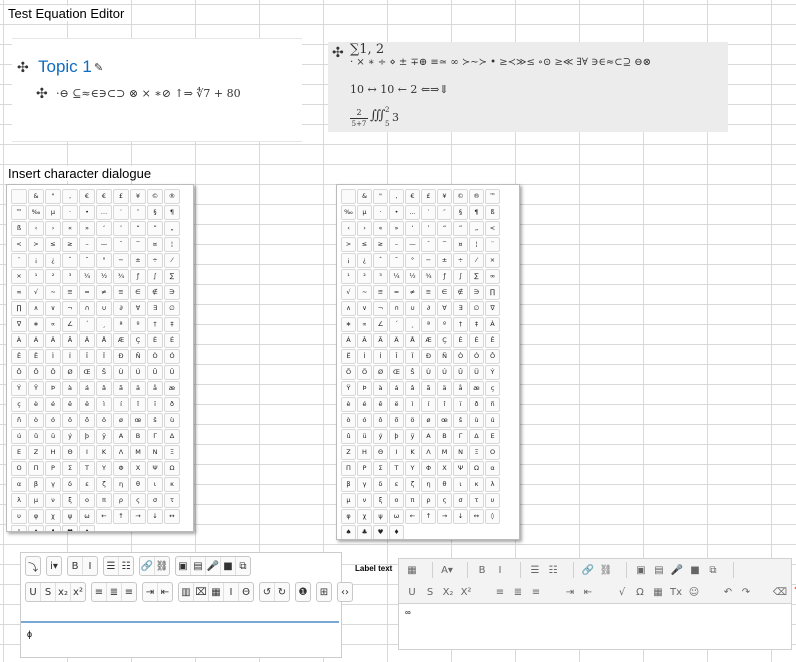 The width and height of the screenshot is (796, 662). I want to click on character-cell: ∃, so click(460, 308).